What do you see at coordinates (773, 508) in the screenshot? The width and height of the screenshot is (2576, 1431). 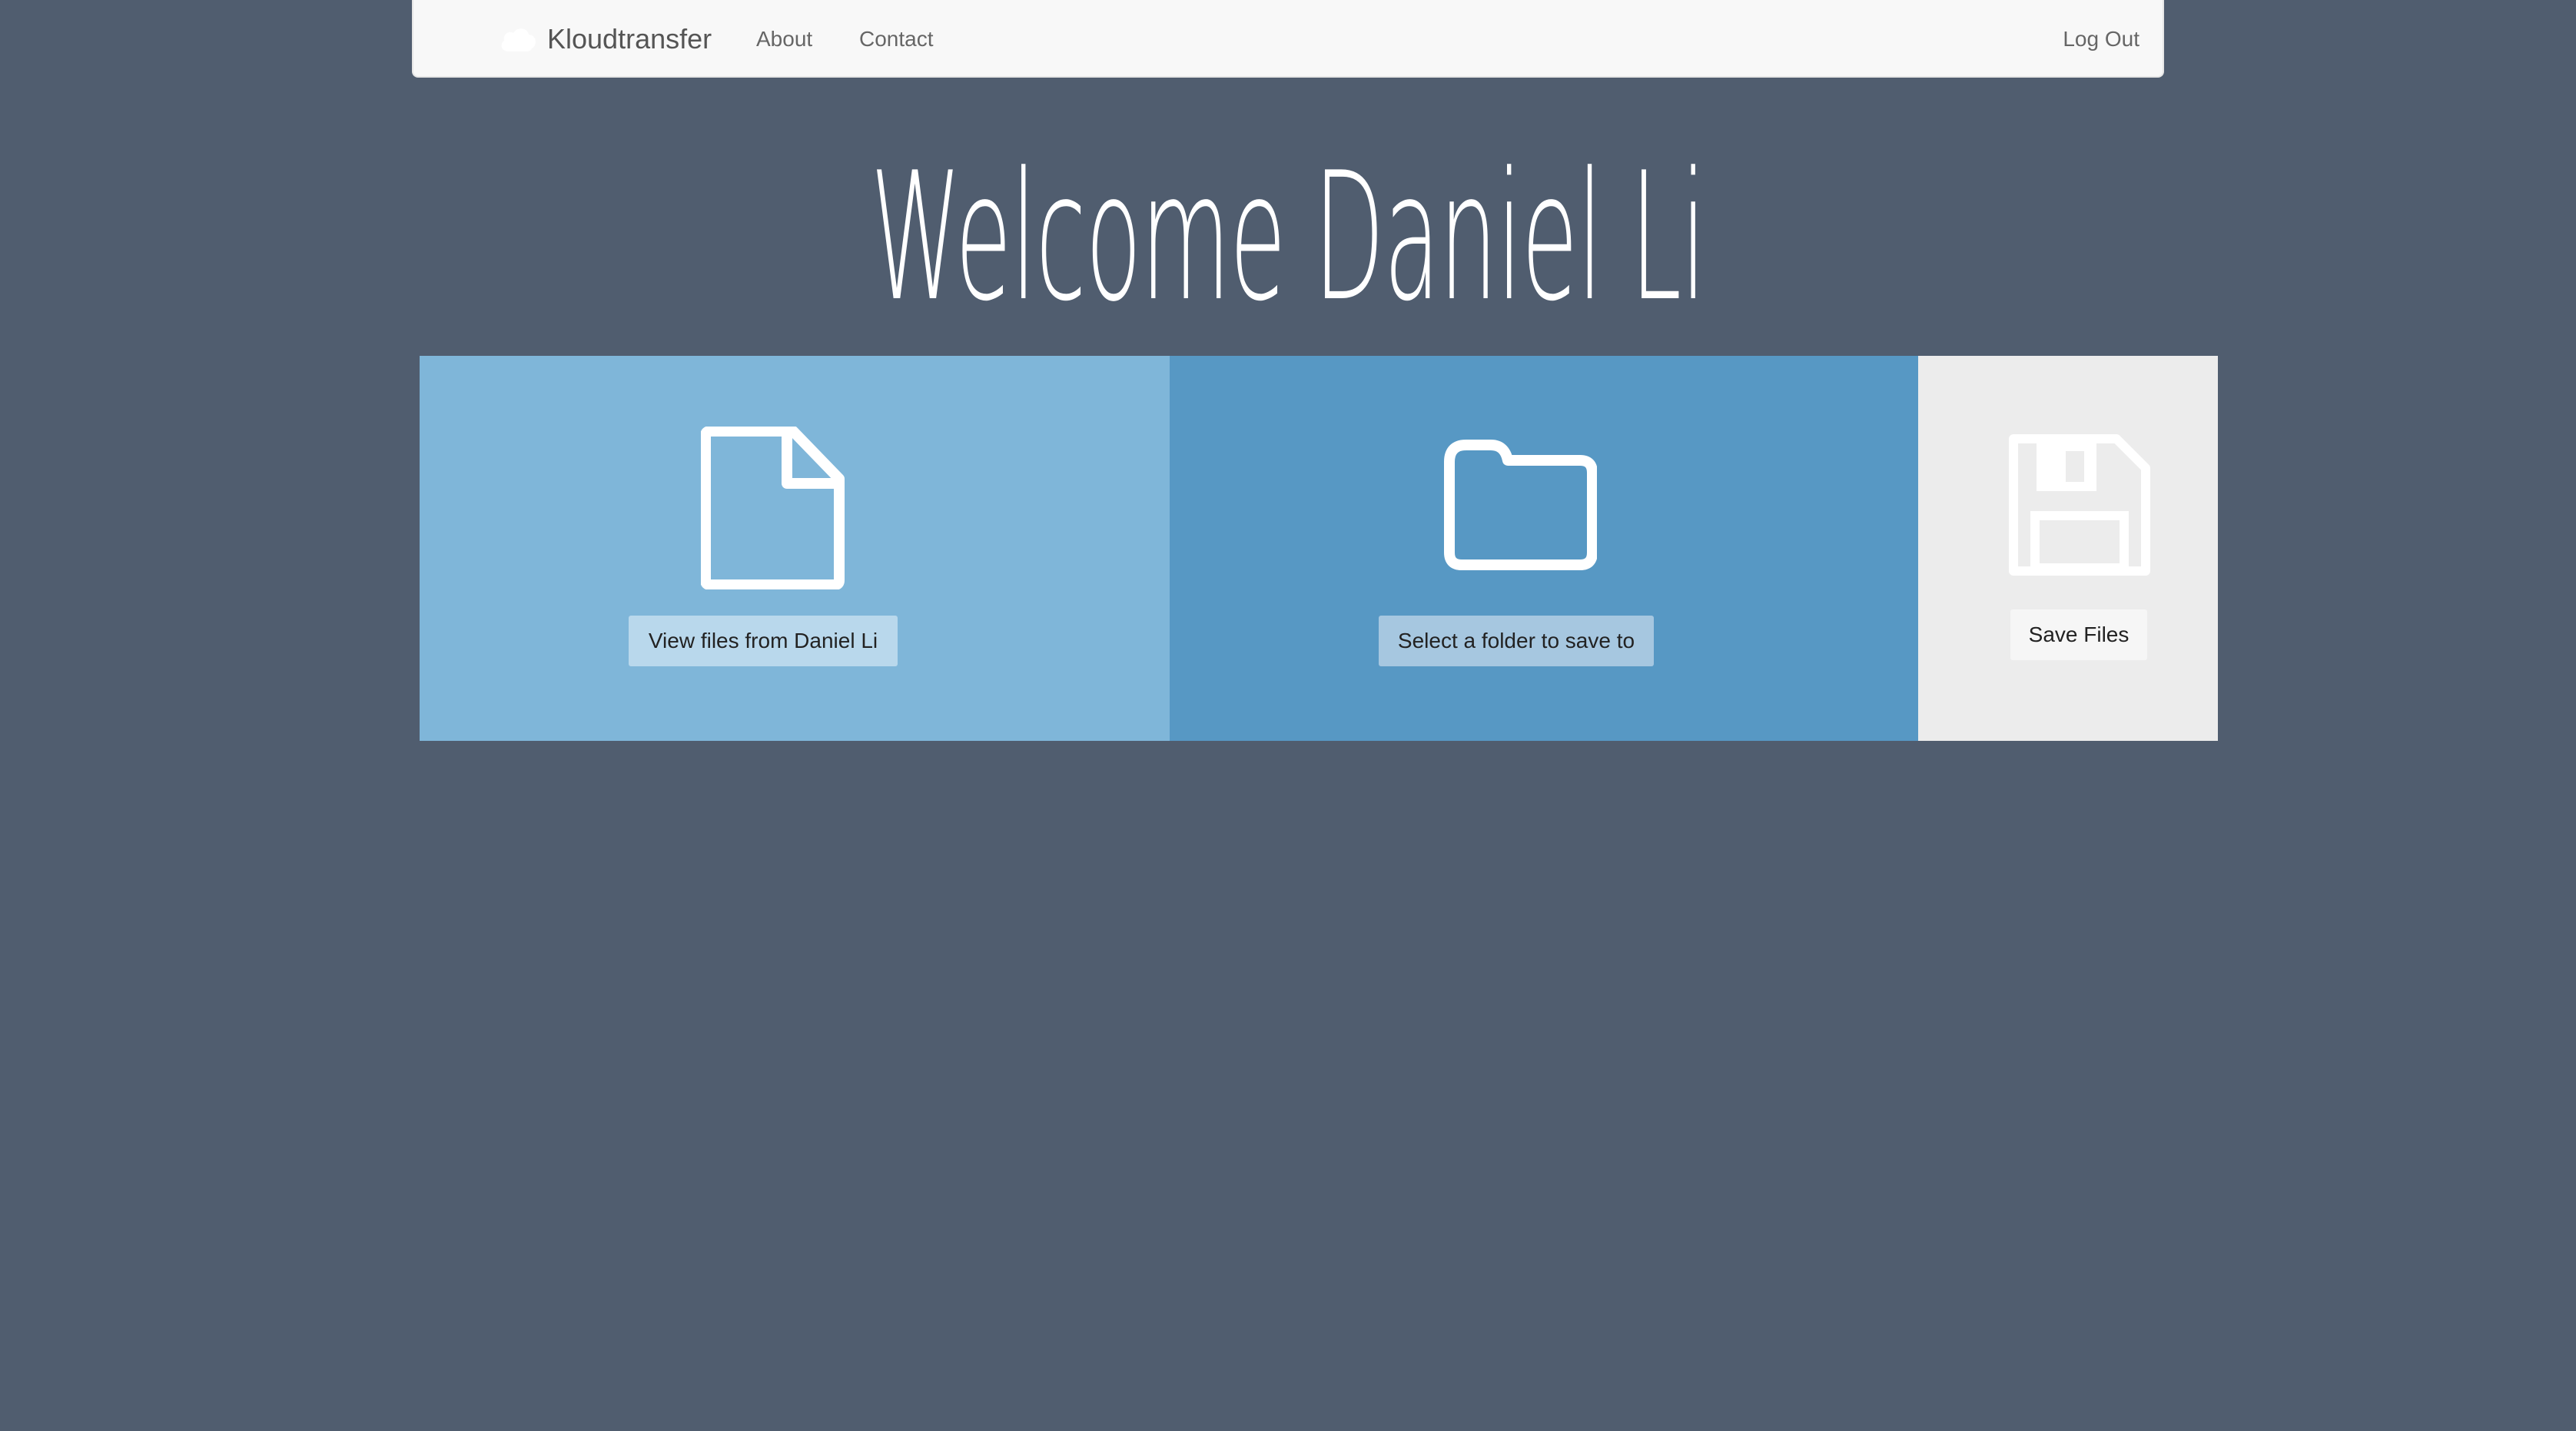 I see `file-icon` at bounding box center [773, 508].